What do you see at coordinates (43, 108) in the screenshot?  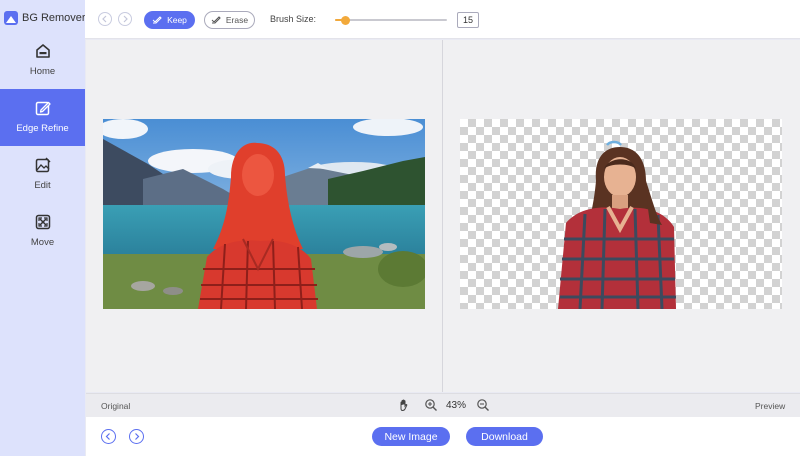 I see `edge-refine-icon` at bounding box center [43, 108].